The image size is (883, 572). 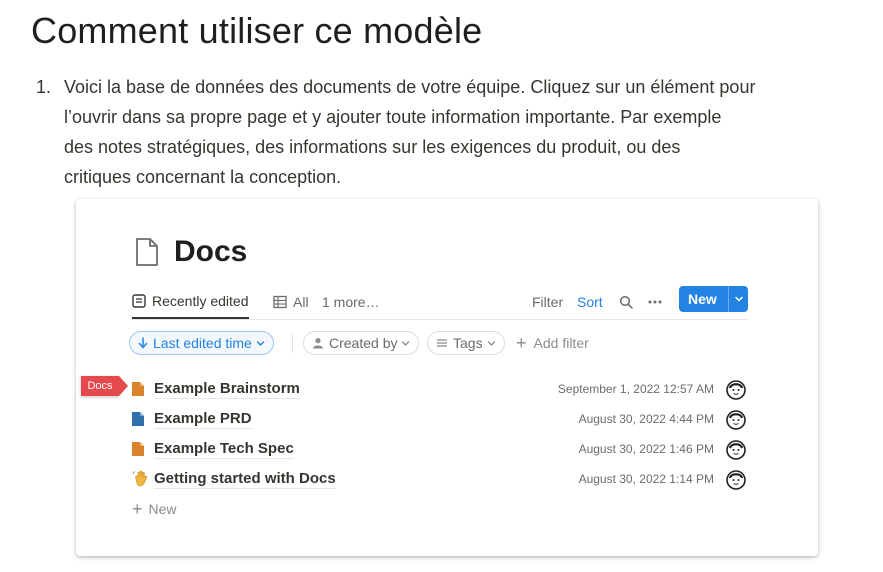 I want to click on sort-button: Sort, so click(x=590, y=301).